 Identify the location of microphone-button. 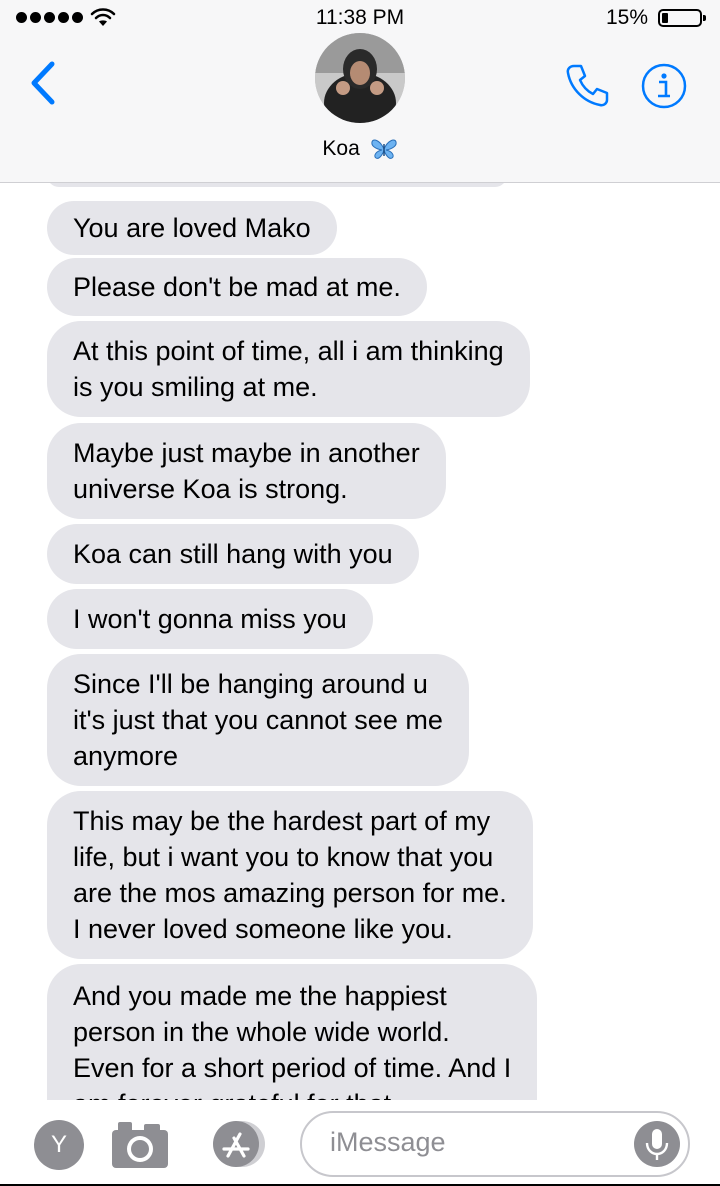
(657, 1144).